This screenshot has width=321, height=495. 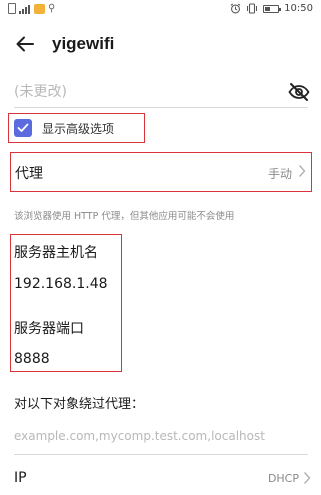 I want to click on show-advanced-checkbox-row: 显示高级选项, so click(x=78, y=128).